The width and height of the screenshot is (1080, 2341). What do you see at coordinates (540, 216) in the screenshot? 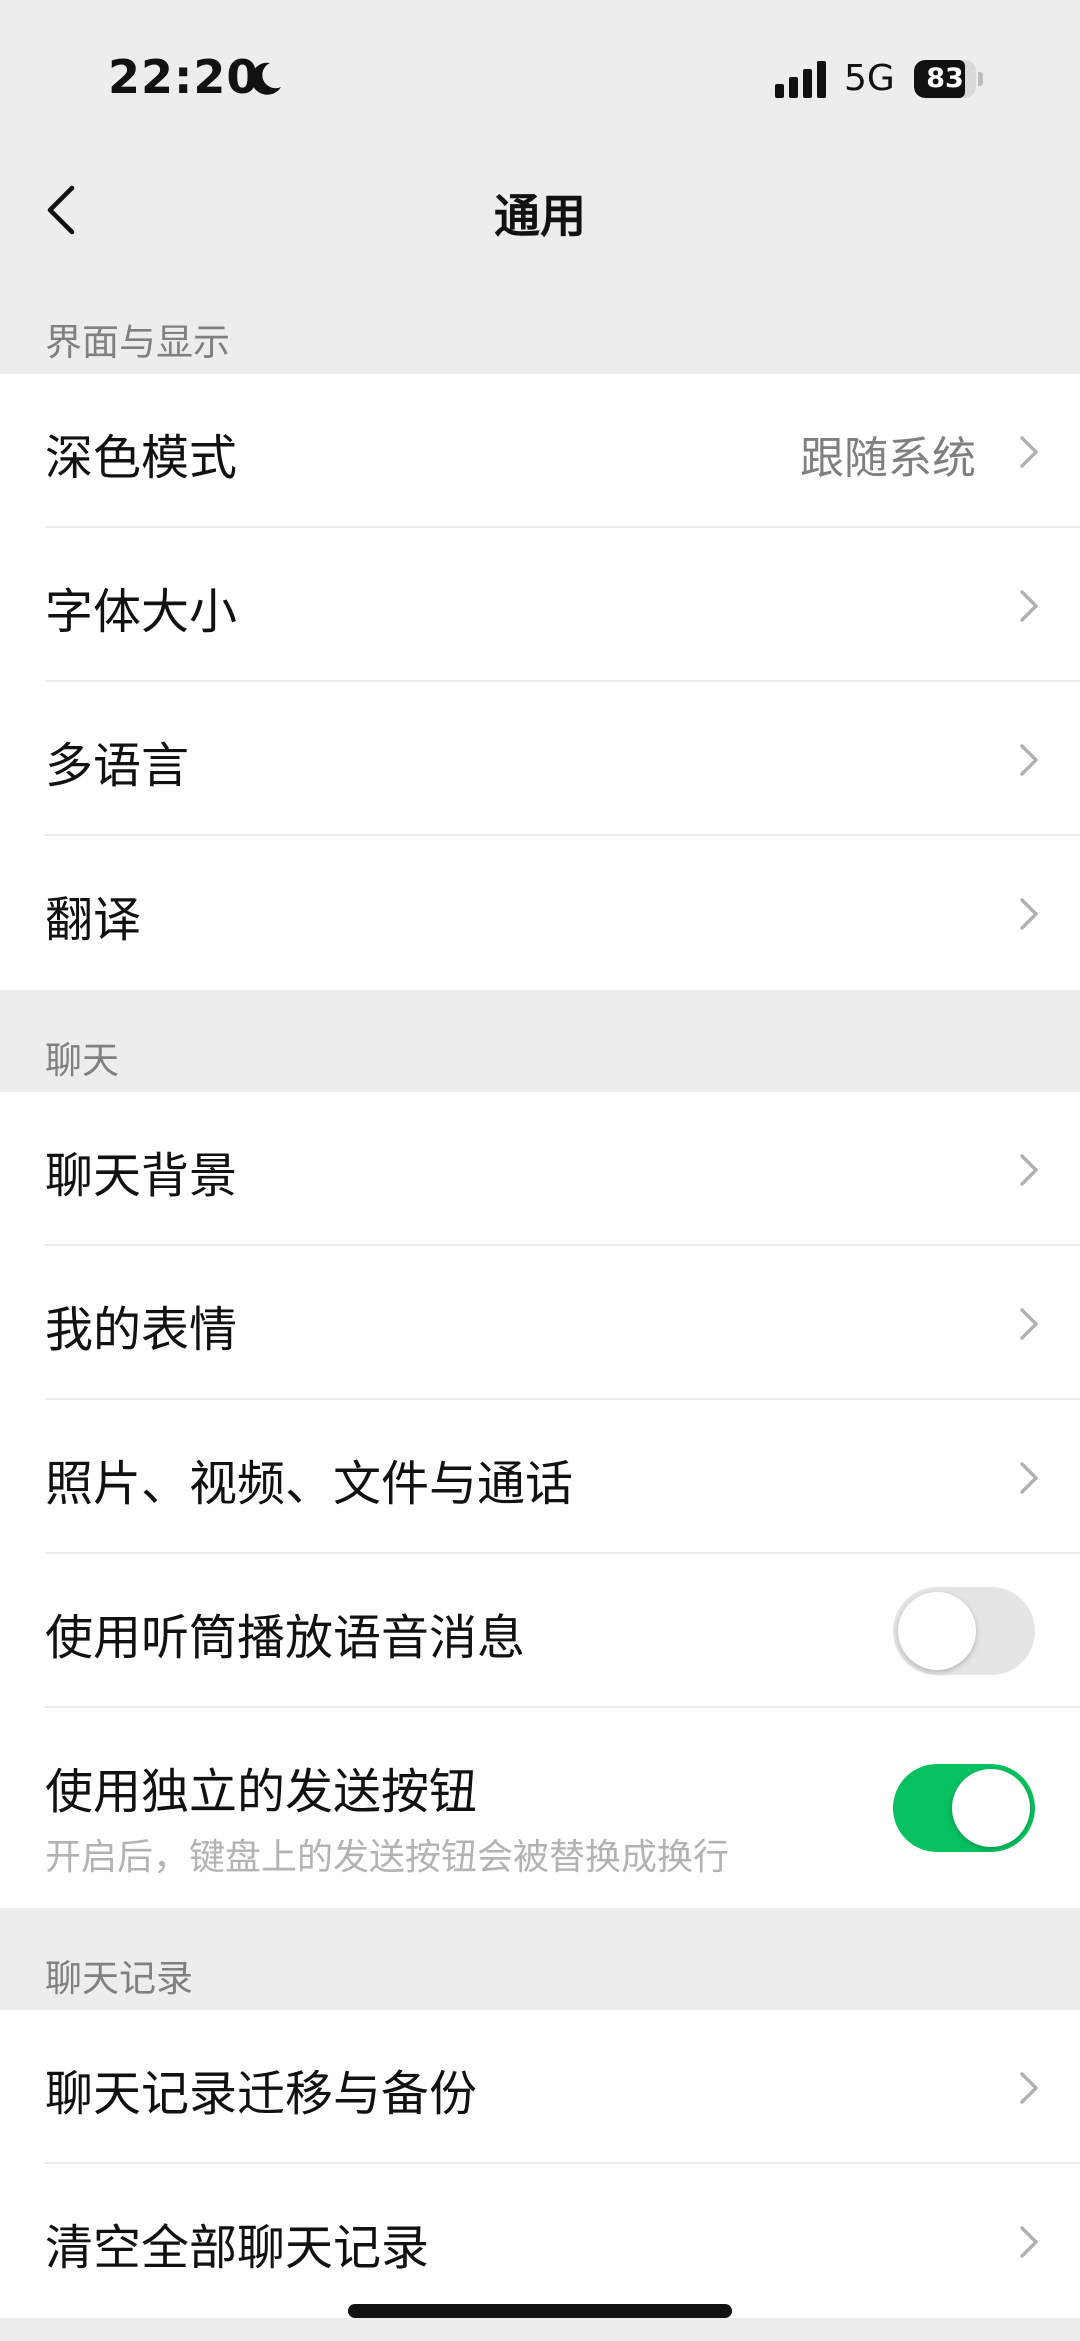
I see `page-title: 通用` at bounding box center [540, 216].